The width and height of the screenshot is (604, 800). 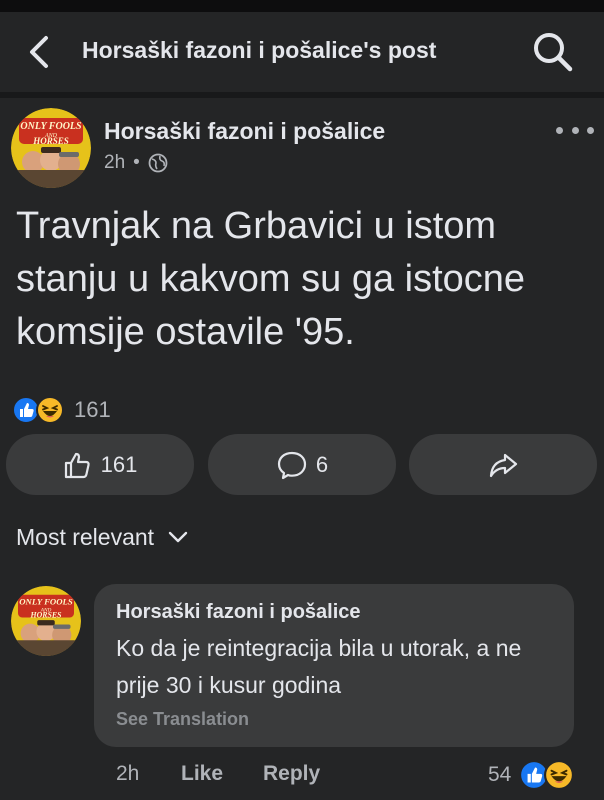 I want to click on comment-reaction-count: 54, so click(x=500, y=774).